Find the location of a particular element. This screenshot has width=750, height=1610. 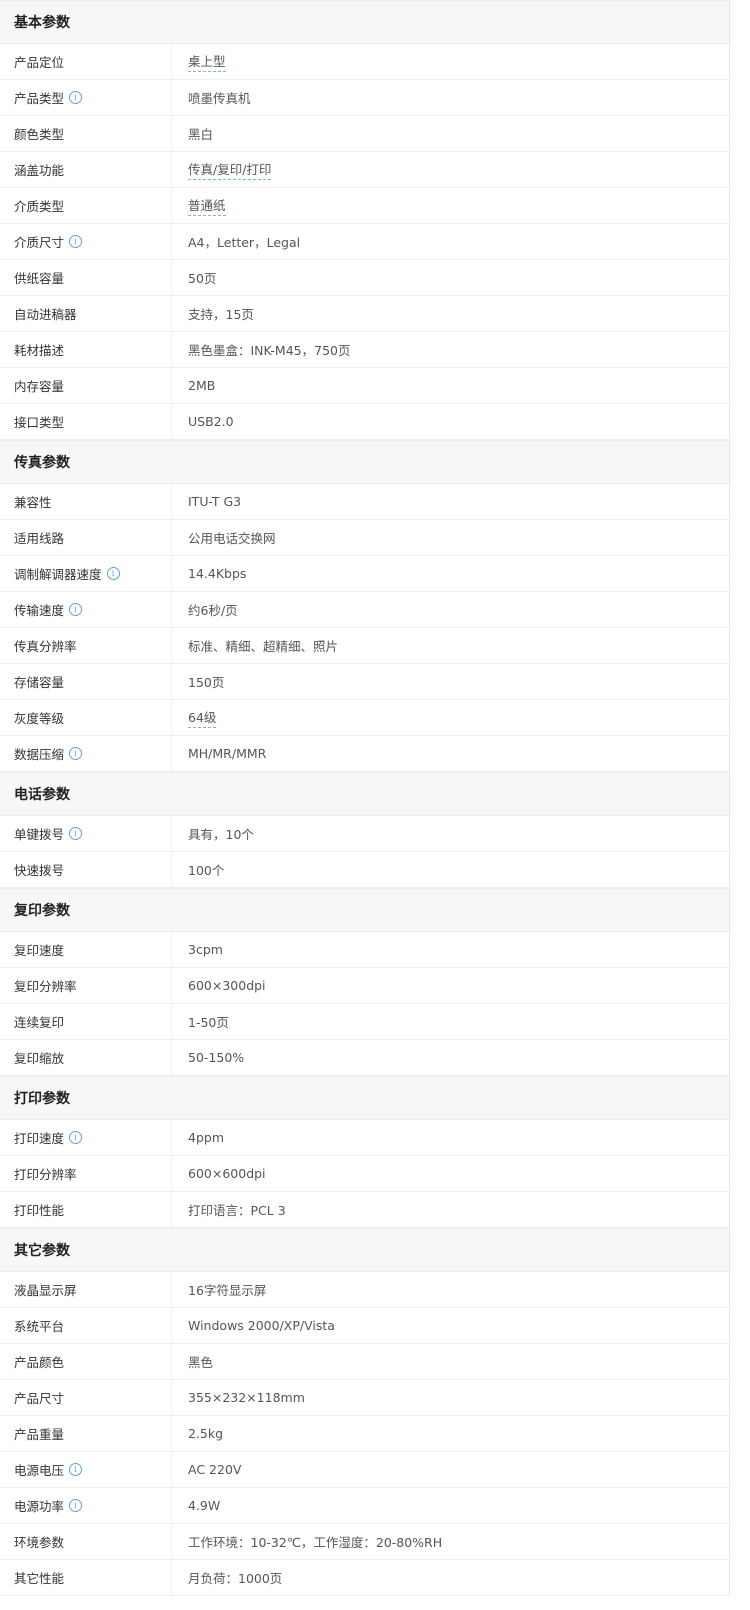

spec-key-label: 连续复印 is located at coordinates (39, 1022).